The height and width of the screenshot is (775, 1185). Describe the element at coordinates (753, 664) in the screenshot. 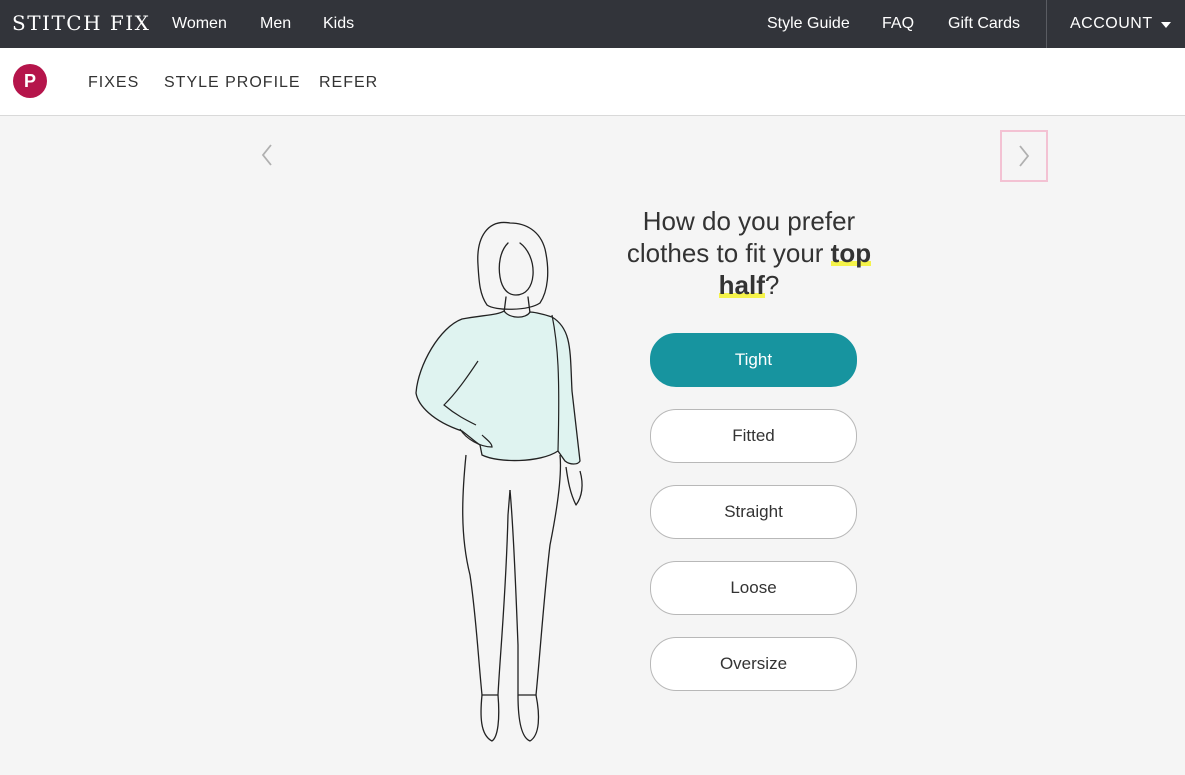

I see `option-oversize-button: Oversize` at that location.